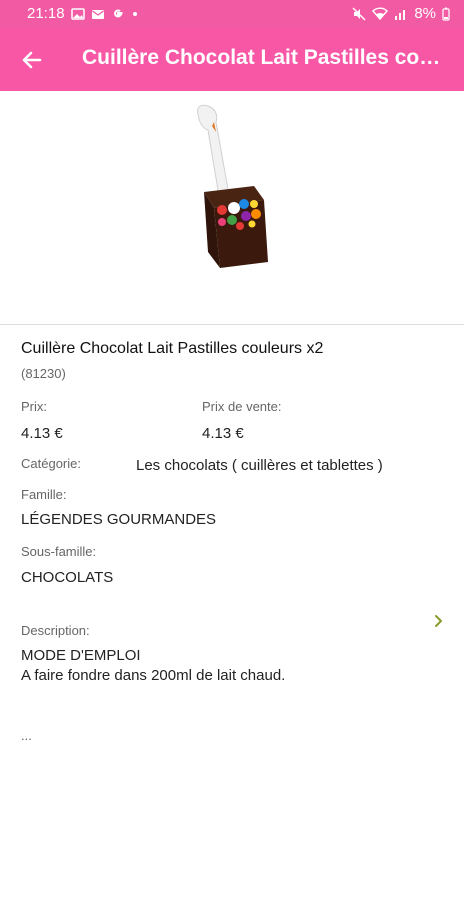 This screenshot has width=464, height=900. I want to click on product-reference: (81230), so click(43, 373).